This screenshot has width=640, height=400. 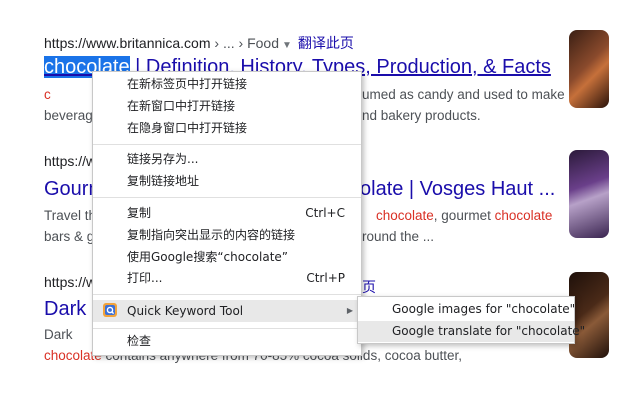 What do you see at coordinates (70, 282) in the screenshot?
I see `result-3-url: https://w` at bounding box center [70, 282].